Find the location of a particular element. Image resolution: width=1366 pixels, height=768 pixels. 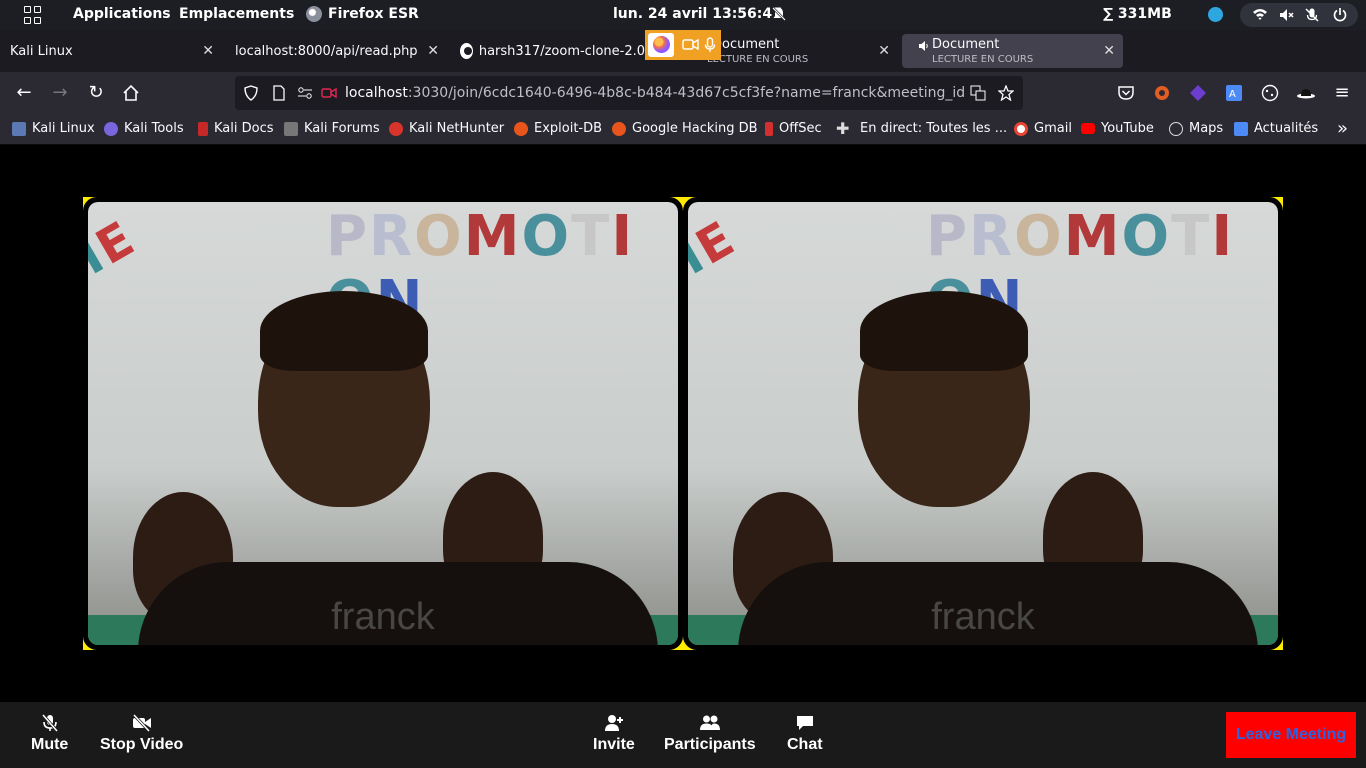

clock: lun. 24 avril 13:56:47 is located at coordinates (697, 14).